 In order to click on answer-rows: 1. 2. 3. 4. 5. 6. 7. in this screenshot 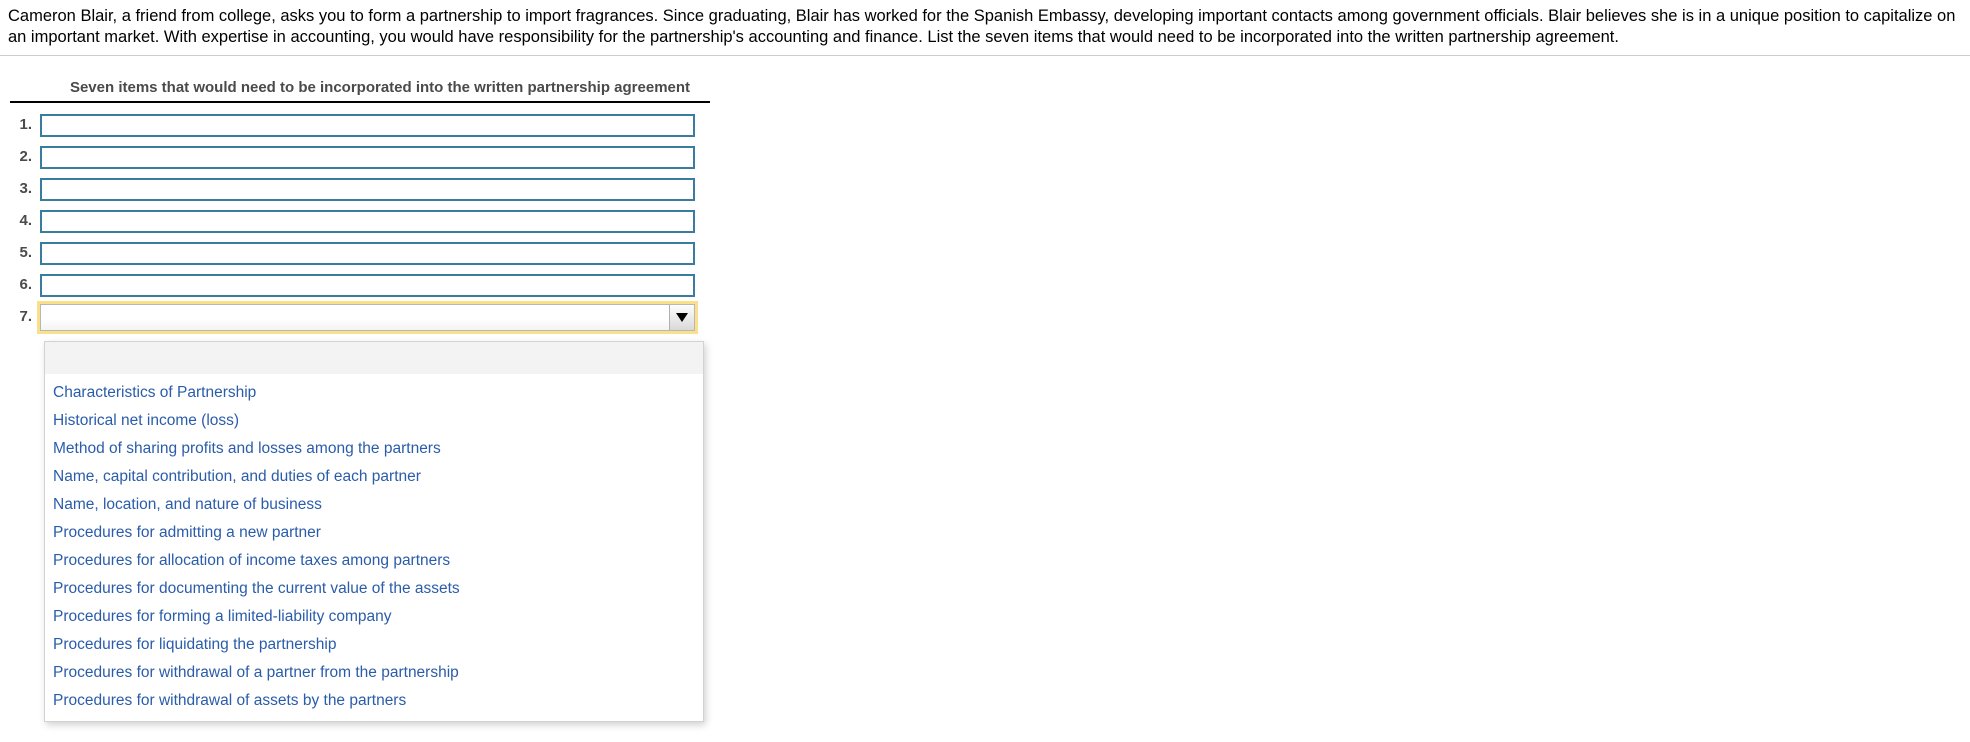, I will do `click(380, 218)`.